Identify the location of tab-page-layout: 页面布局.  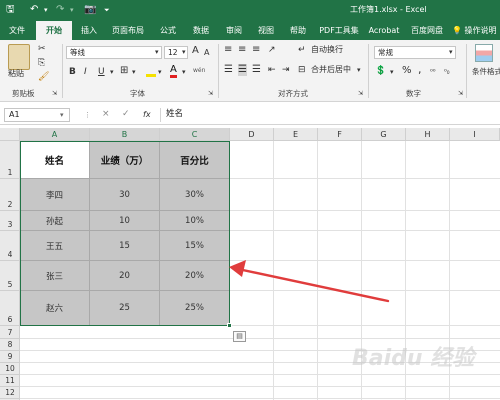
(128, 30).